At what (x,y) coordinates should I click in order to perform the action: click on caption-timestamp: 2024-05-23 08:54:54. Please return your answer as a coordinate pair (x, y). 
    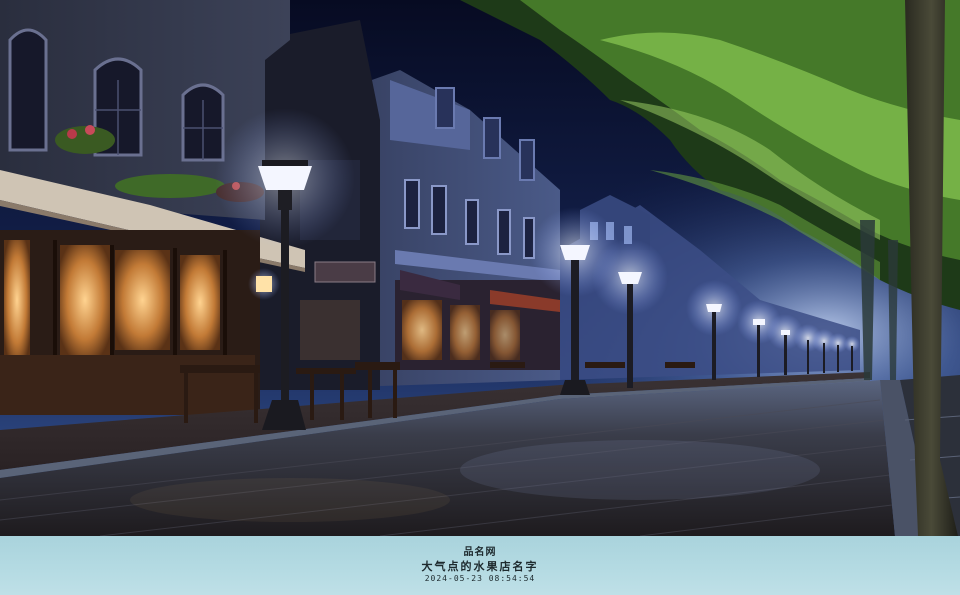
    Looking at the image, I should click on (480, 578).